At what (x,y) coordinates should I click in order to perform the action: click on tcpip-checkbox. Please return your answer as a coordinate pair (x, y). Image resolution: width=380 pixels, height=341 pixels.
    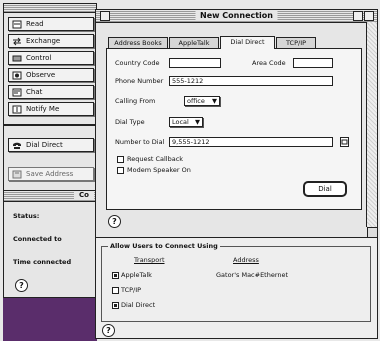
    Looking at the image, I should click on (115, 290).